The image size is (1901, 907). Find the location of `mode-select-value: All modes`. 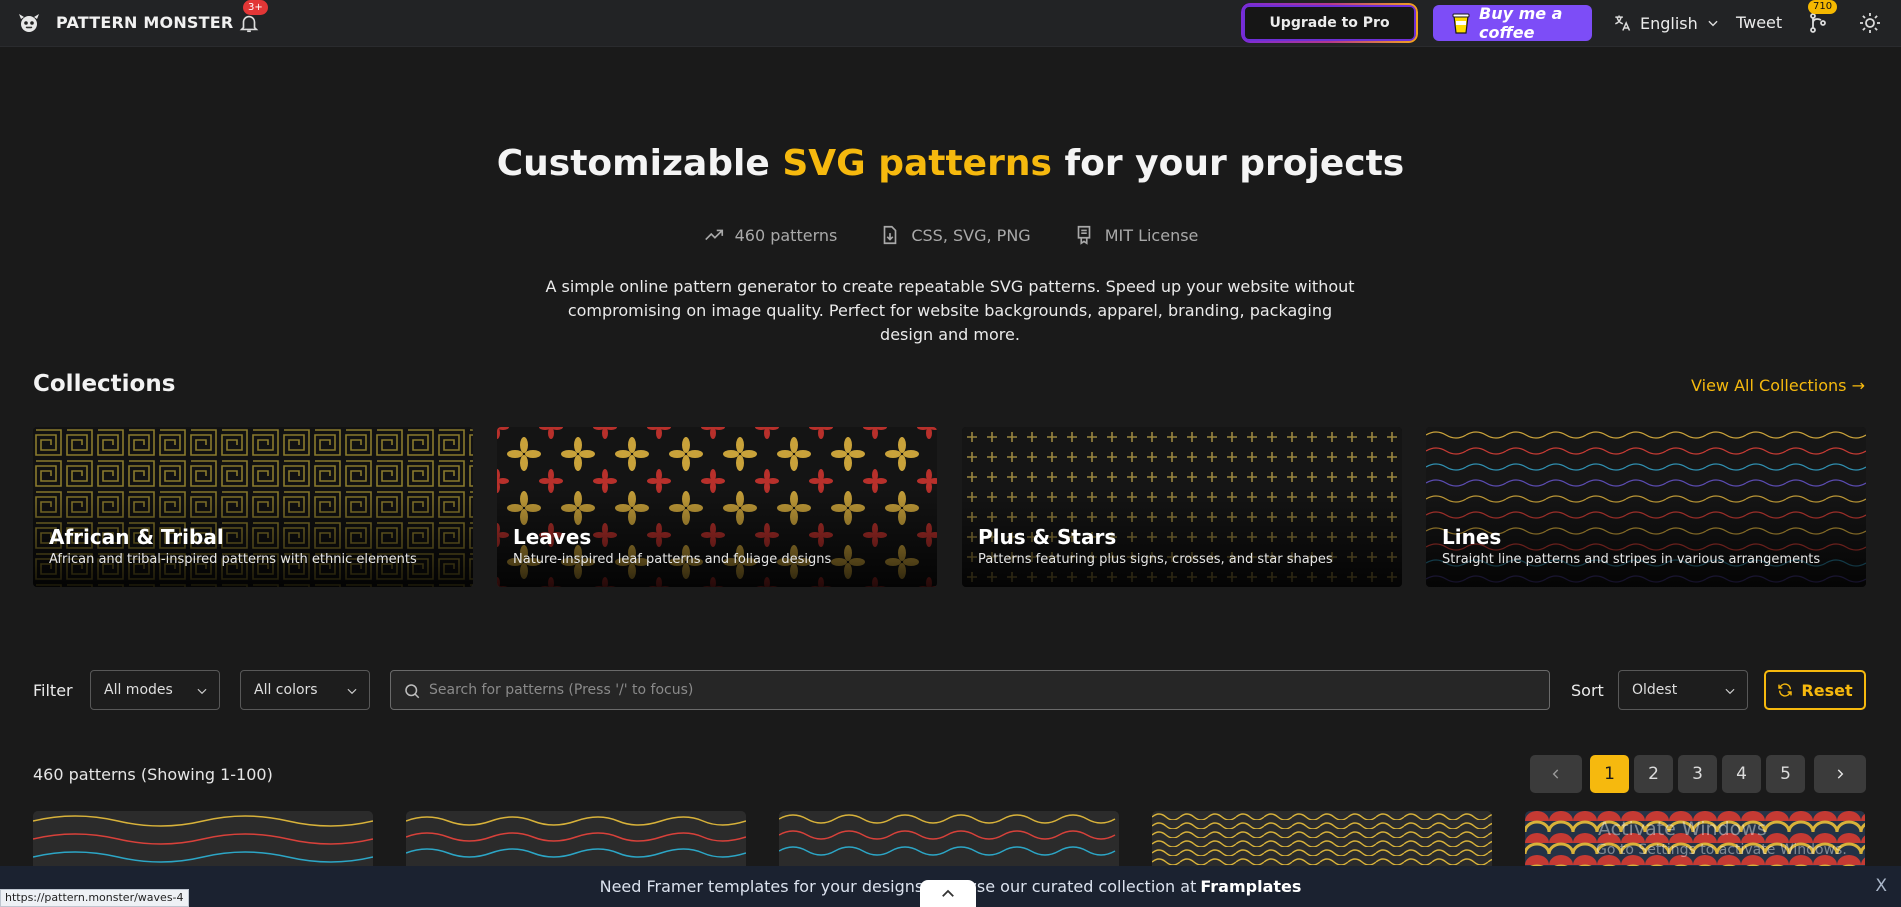

mode-select-value: All modes is located at coordinates (138, 690).